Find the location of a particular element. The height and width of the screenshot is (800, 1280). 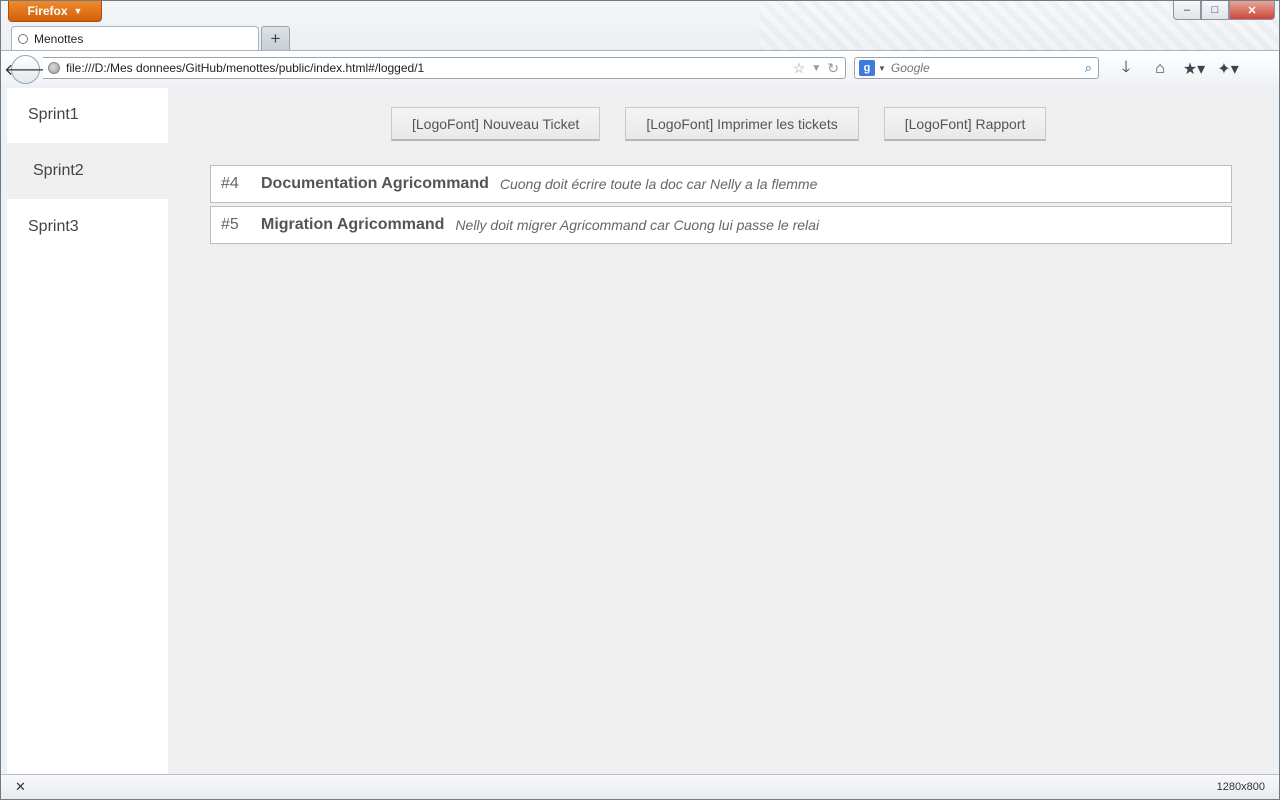

status-bar: ✕ 1280x800 is located at coordinates (640, 786).